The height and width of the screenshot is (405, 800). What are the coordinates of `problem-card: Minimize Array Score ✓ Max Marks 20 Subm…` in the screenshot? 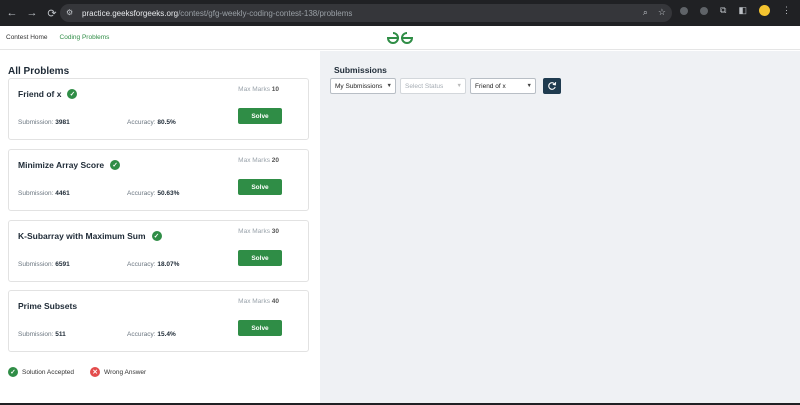 It's located at (158, 180).